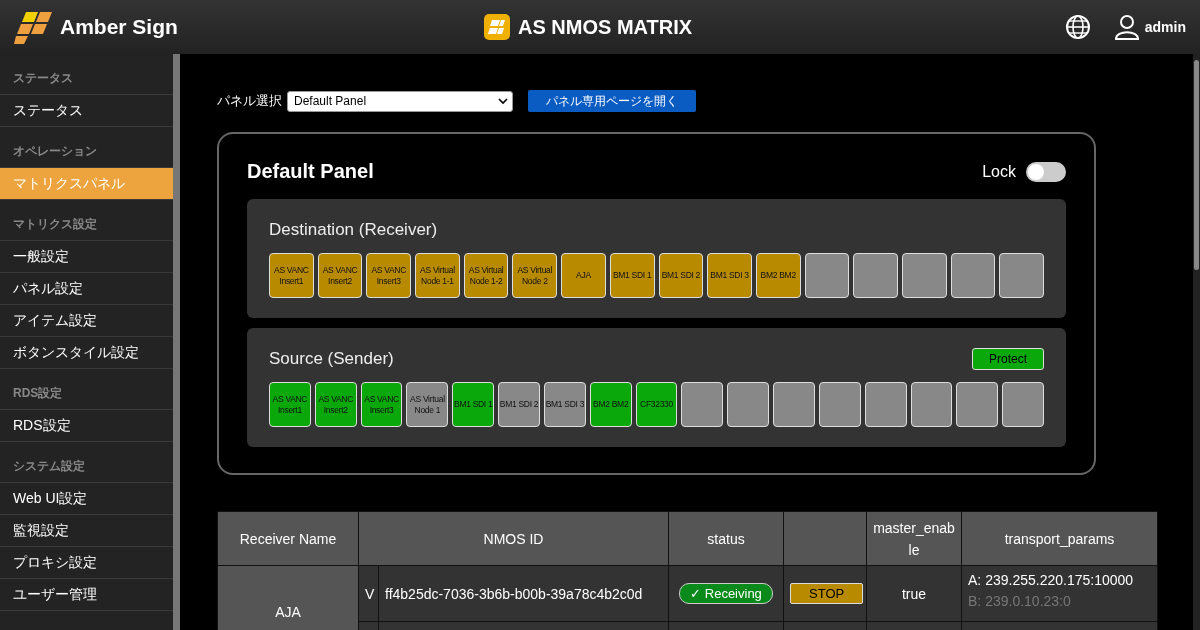 The width and height of the screenshot is (1200, 630). What do you see at coordinates (497, 27) in the screenshot?
I see `app-icon` at bounding box center [497, 27].